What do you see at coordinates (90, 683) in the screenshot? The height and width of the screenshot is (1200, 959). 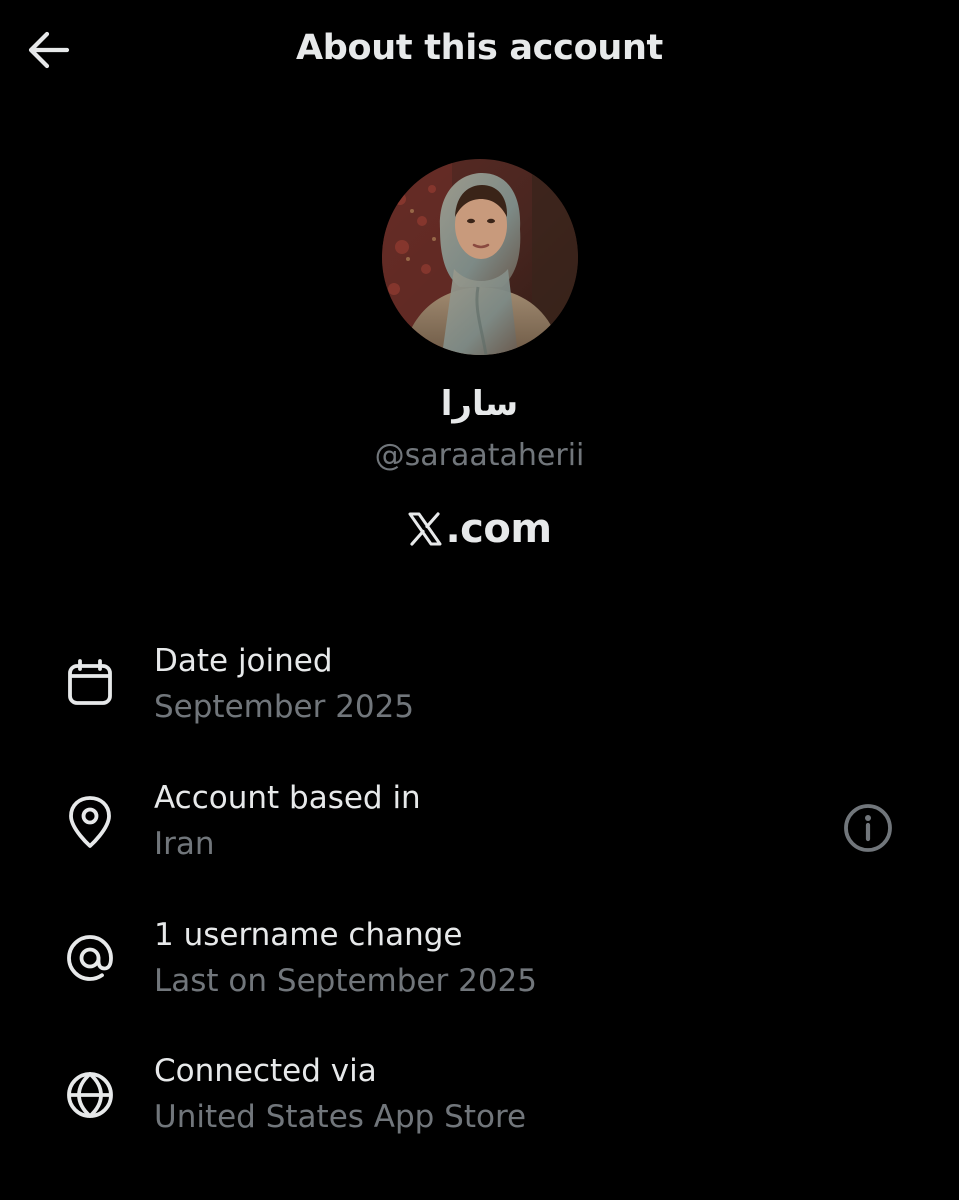 I see `calendar-icon` at bounding box center [90, 683].